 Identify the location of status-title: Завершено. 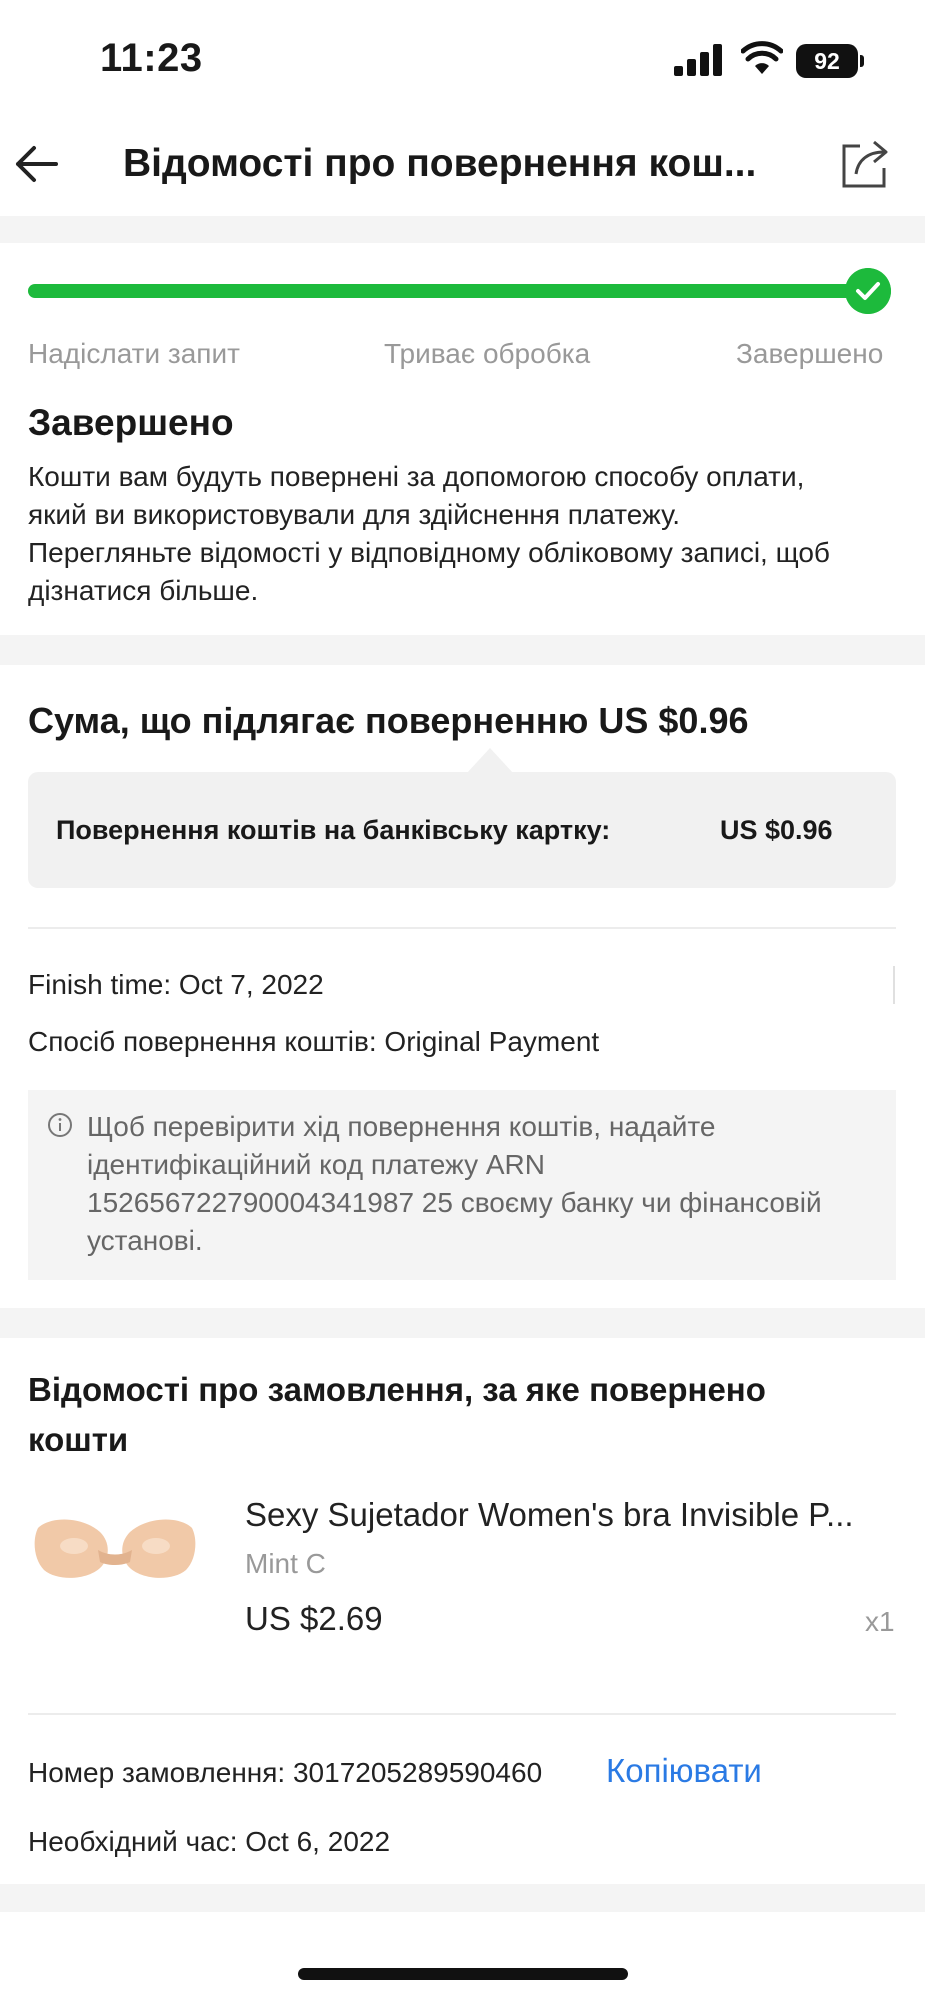
(131, 422).